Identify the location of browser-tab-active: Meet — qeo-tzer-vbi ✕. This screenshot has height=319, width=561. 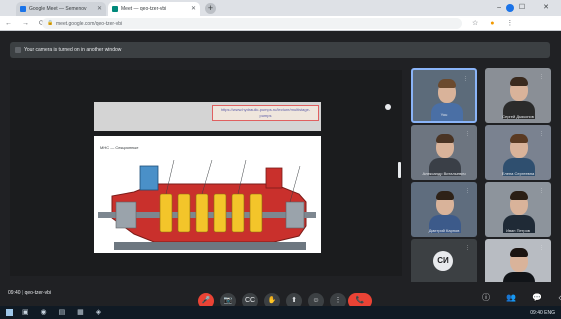
(154, 9).